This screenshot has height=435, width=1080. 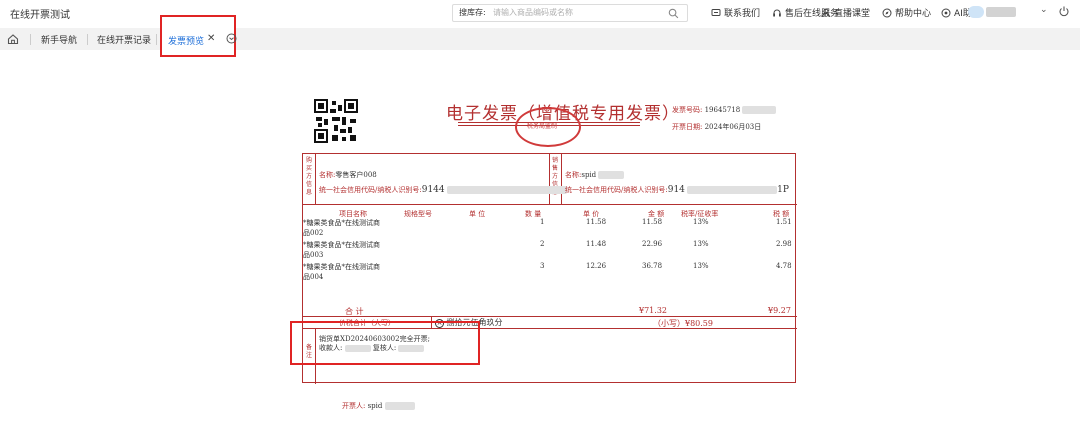 I want to click on more-tabs-icon, so click(x=231, y=38).